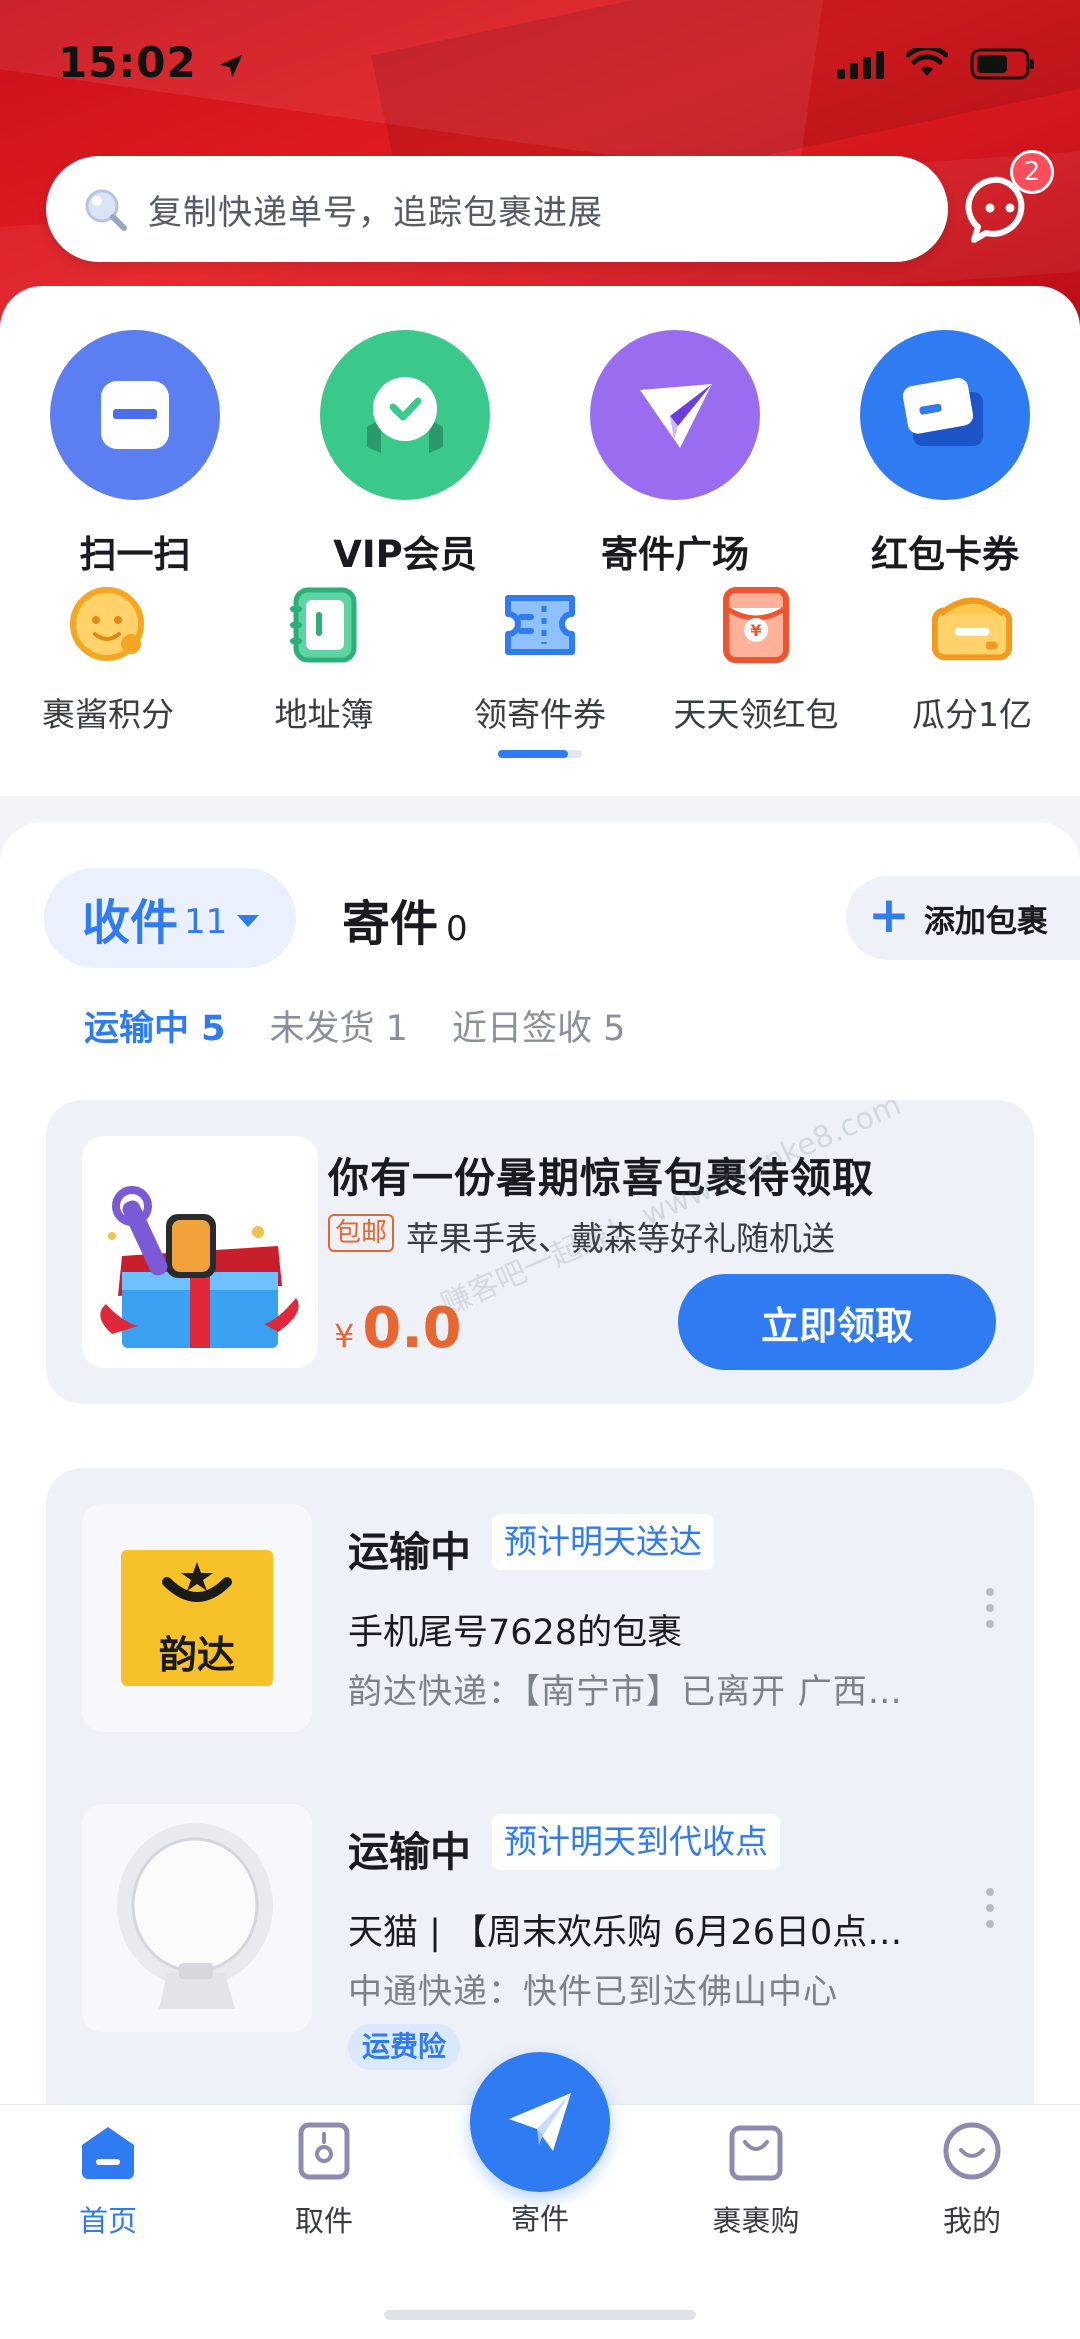  I want to click on paper-plane-icon, so click(540, 2122).